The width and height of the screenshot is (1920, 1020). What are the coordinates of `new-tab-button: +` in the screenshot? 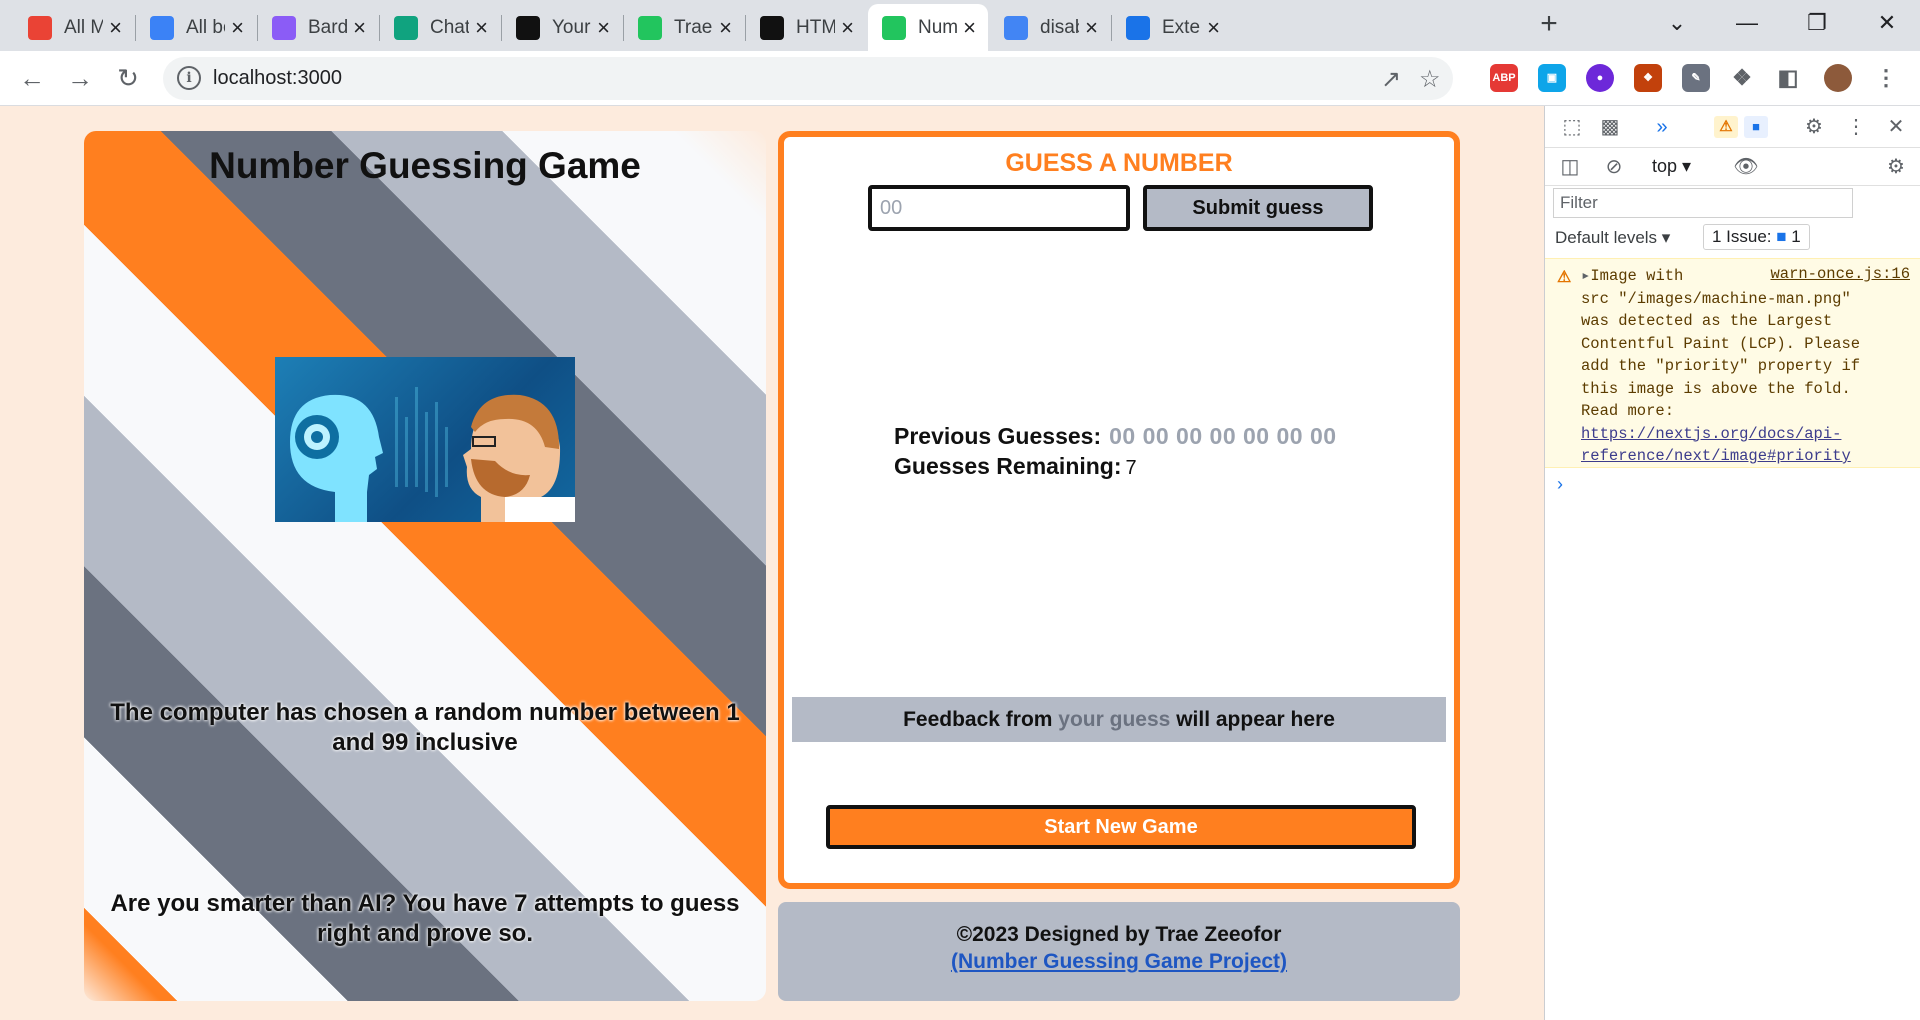 It's located at (1549, 25).